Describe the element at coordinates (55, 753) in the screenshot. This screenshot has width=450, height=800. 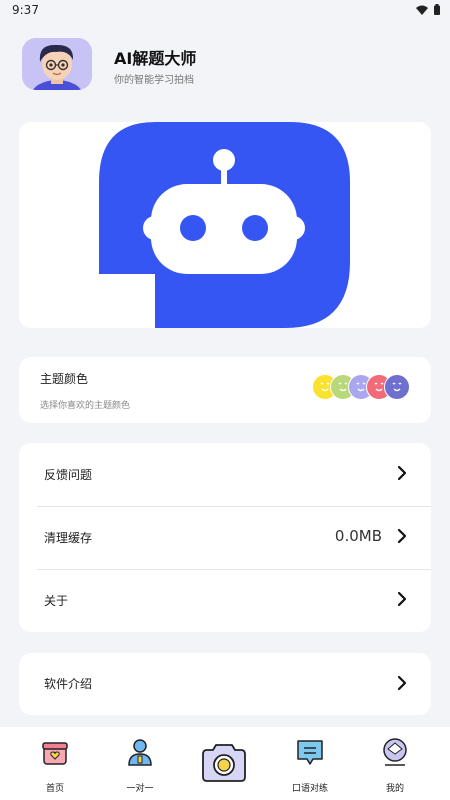
I see `gift-box-icon` at that location.